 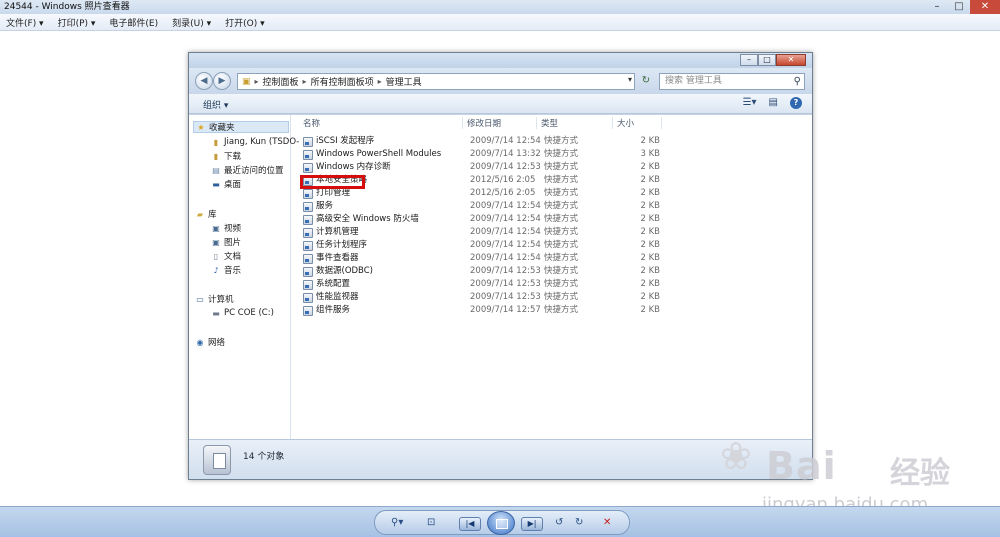 I want to click on view-options-icon: ☰▾, so click(x=750, y=103).